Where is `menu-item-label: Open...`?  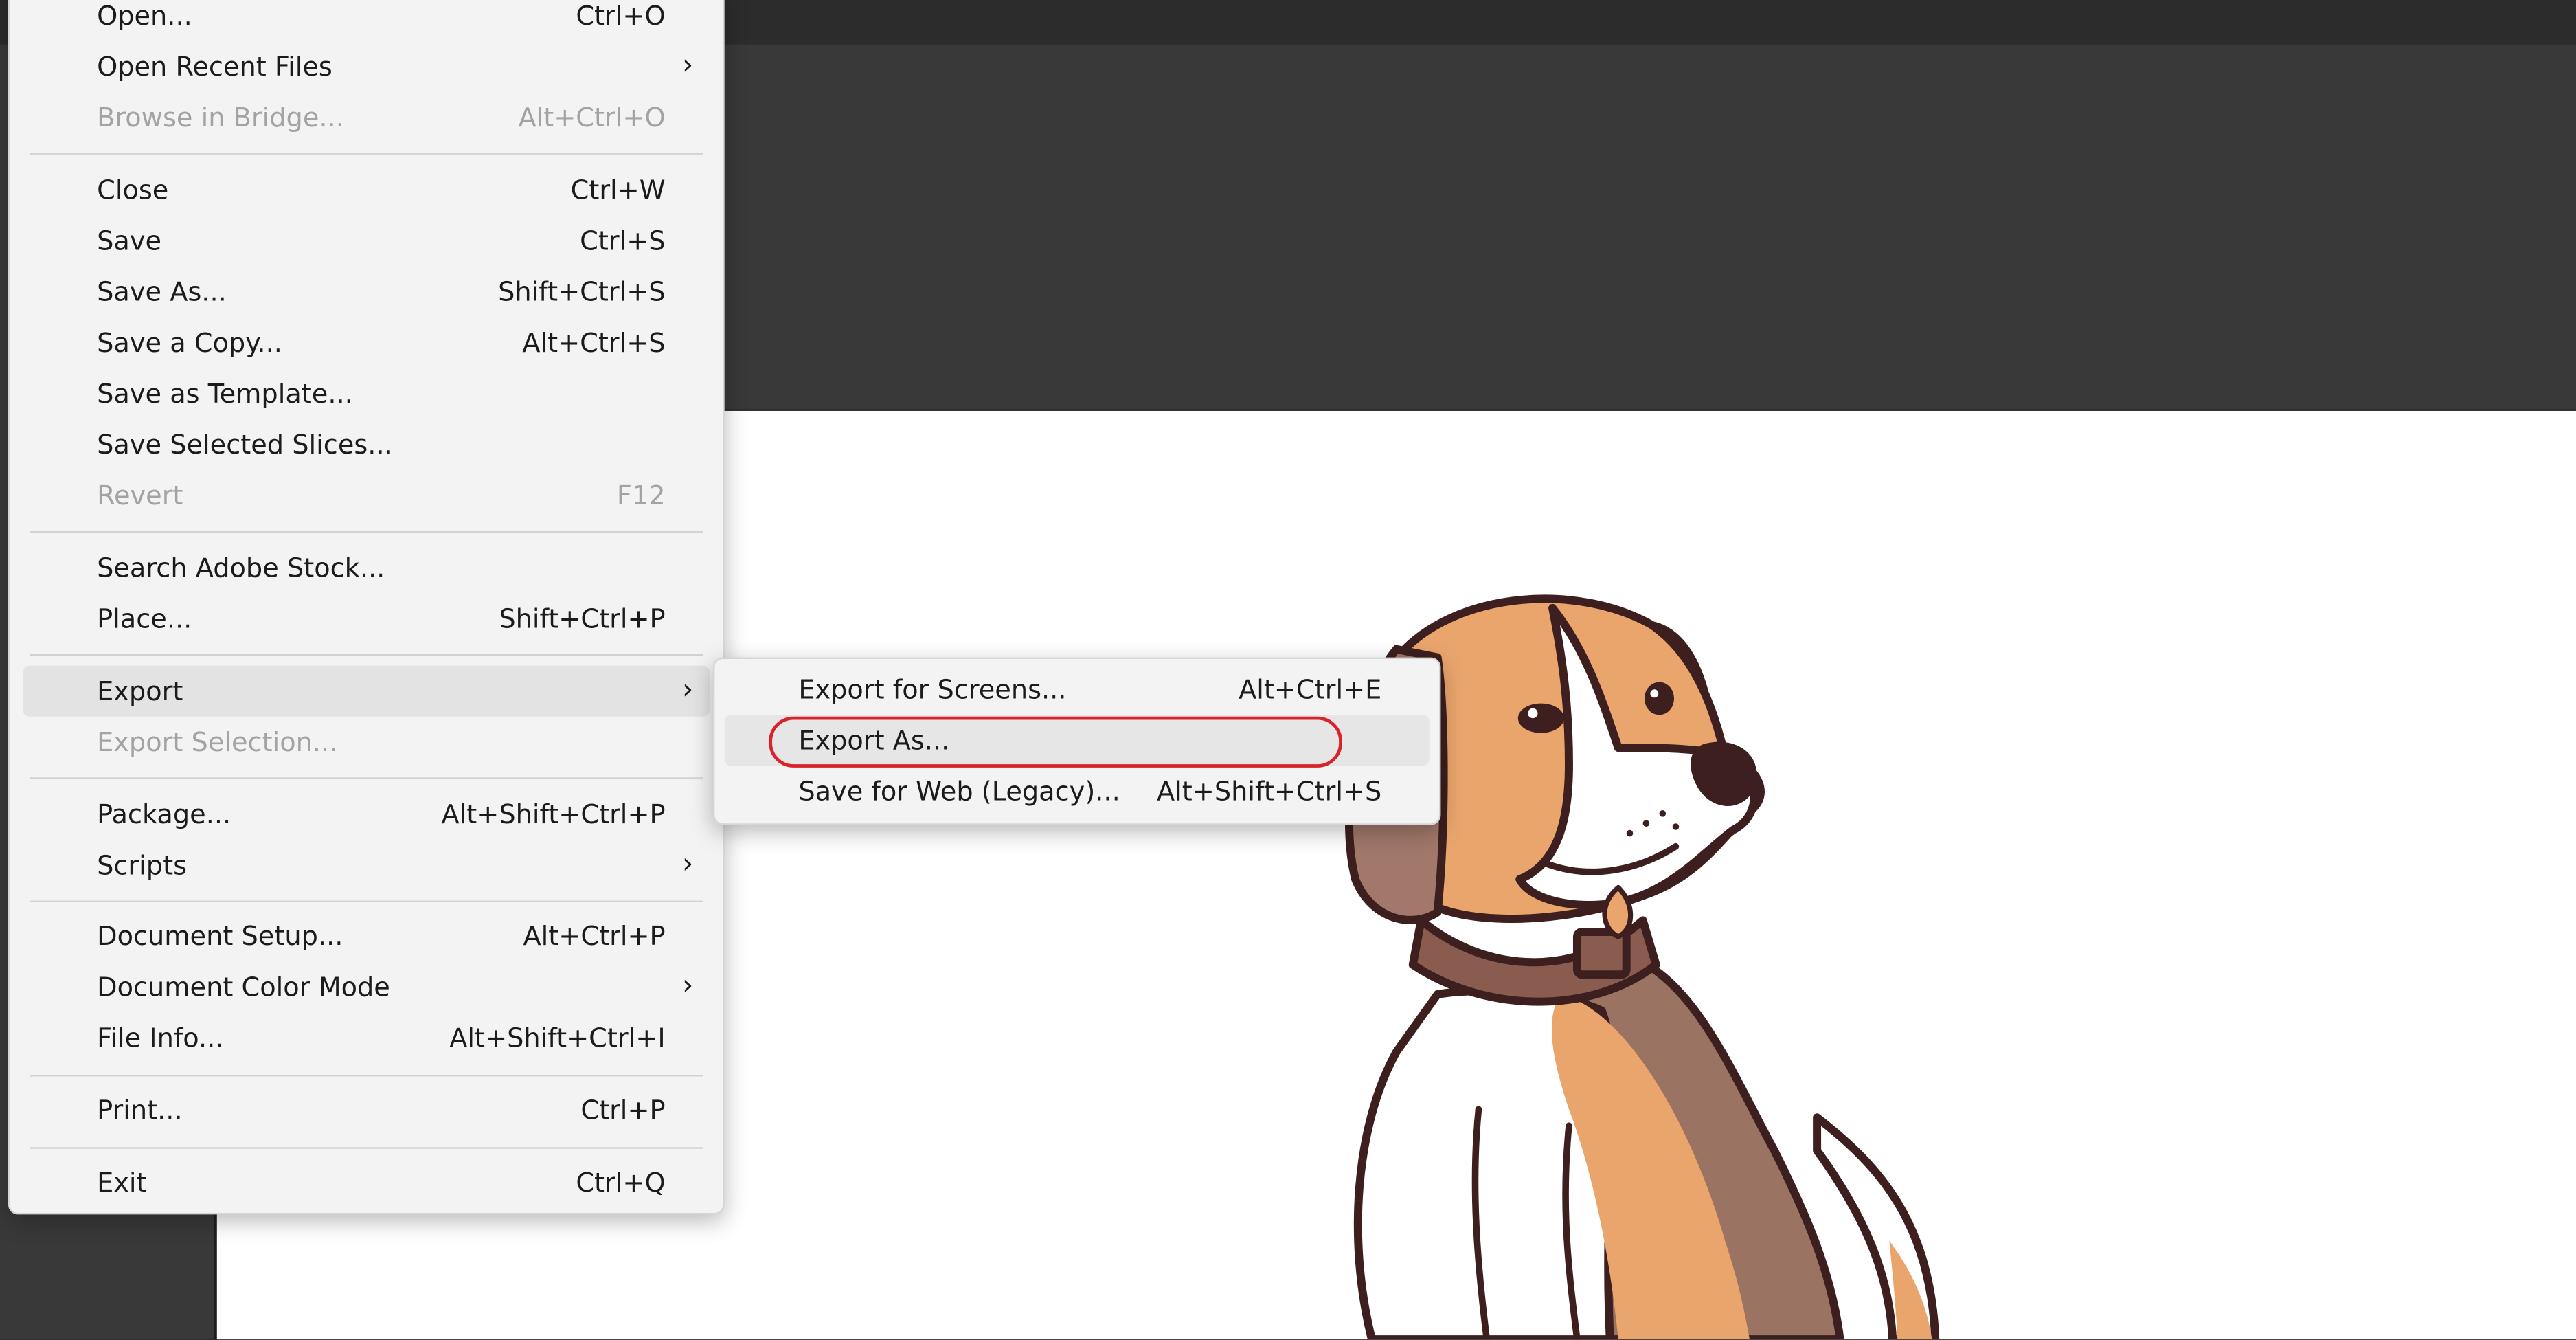
menu-item-label: Open... is located at coordinates (144, 16).